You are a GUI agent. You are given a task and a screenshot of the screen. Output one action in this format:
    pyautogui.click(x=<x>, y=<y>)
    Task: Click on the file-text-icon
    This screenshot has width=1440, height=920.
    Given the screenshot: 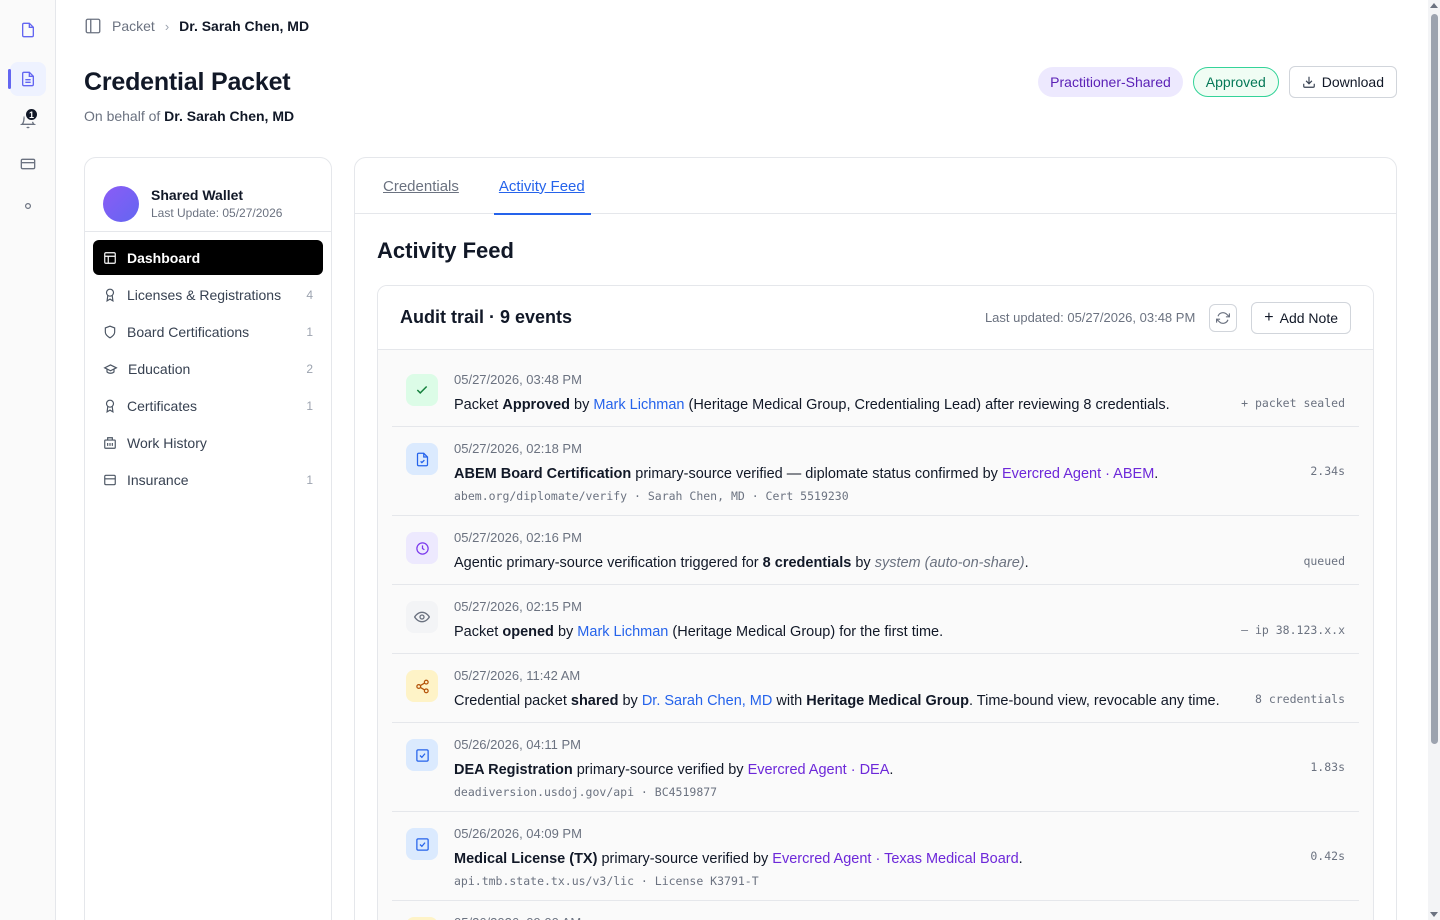 What is the action you would take?
    pyautogui.click(x=28, y=79)
    